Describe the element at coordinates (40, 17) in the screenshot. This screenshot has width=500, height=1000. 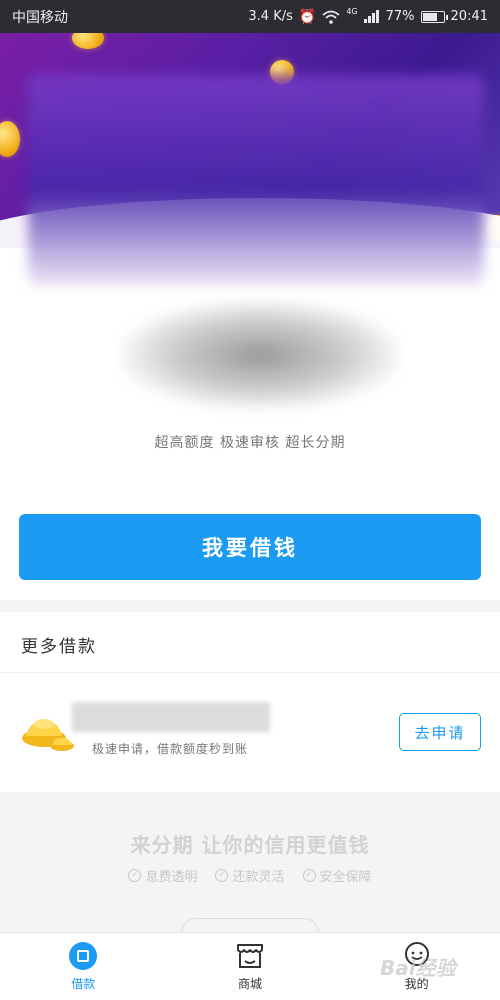
I see `carrier-name: 中国移动` at that location.